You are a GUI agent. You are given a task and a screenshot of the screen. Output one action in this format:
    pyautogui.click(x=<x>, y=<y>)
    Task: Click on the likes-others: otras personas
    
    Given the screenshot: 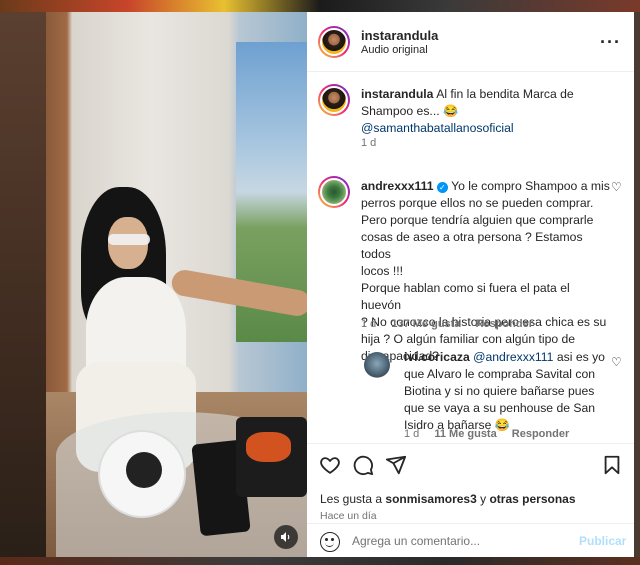 What is the action you would take?
    pyautogui.click(x=532, y=499)
    